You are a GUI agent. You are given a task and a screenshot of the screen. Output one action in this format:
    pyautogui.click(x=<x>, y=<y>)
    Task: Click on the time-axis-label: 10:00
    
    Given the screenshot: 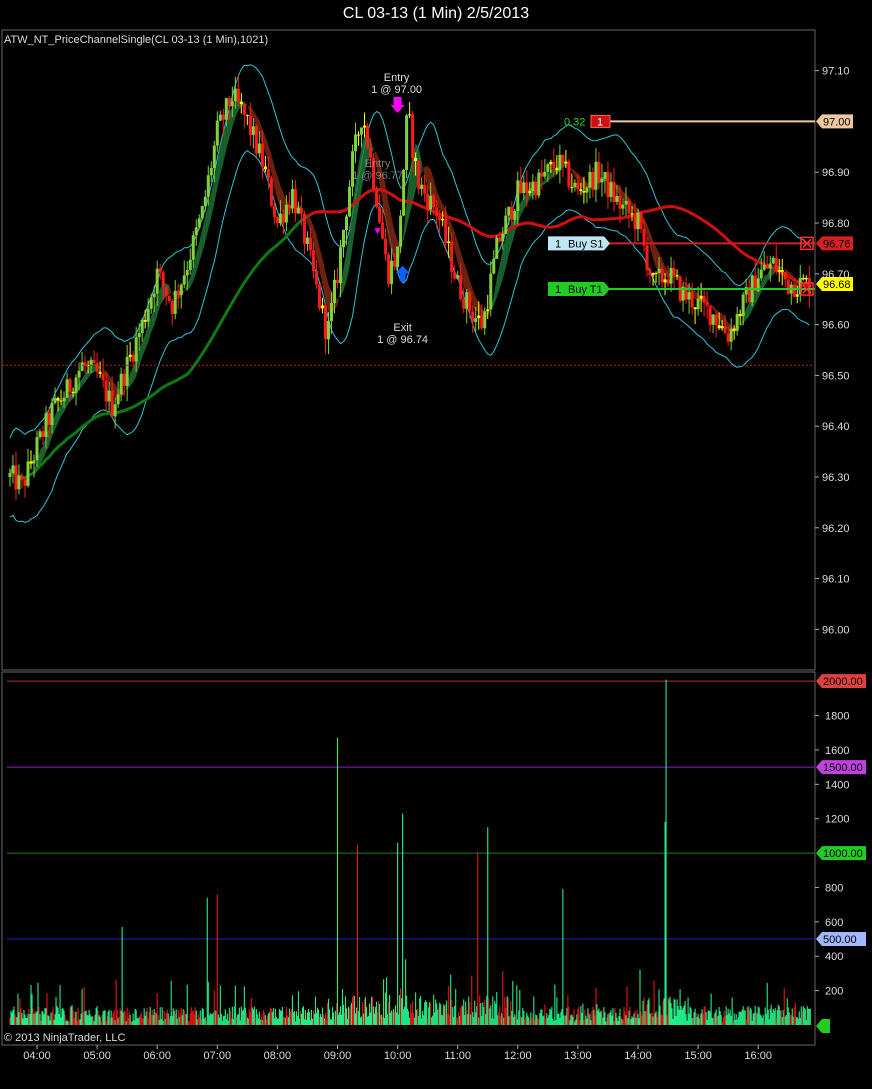 What is the action you would take?
    pyautogui.click(x=398, y=1056)
    